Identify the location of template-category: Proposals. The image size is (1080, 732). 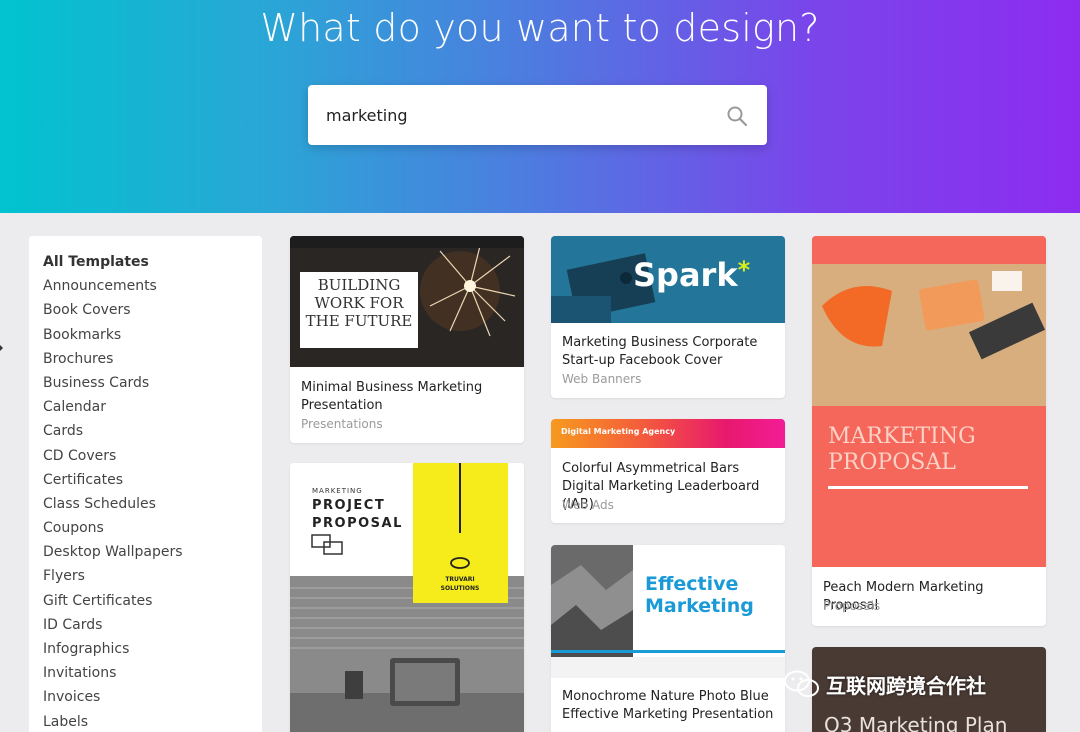
(852, 606).